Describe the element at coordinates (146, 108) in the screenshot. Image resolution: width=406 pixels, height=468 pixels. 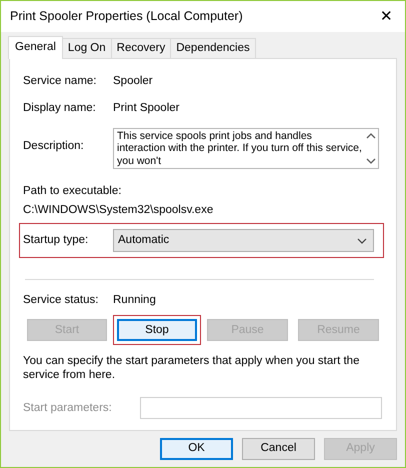
I see `field-value: Print Spooler` at that location.